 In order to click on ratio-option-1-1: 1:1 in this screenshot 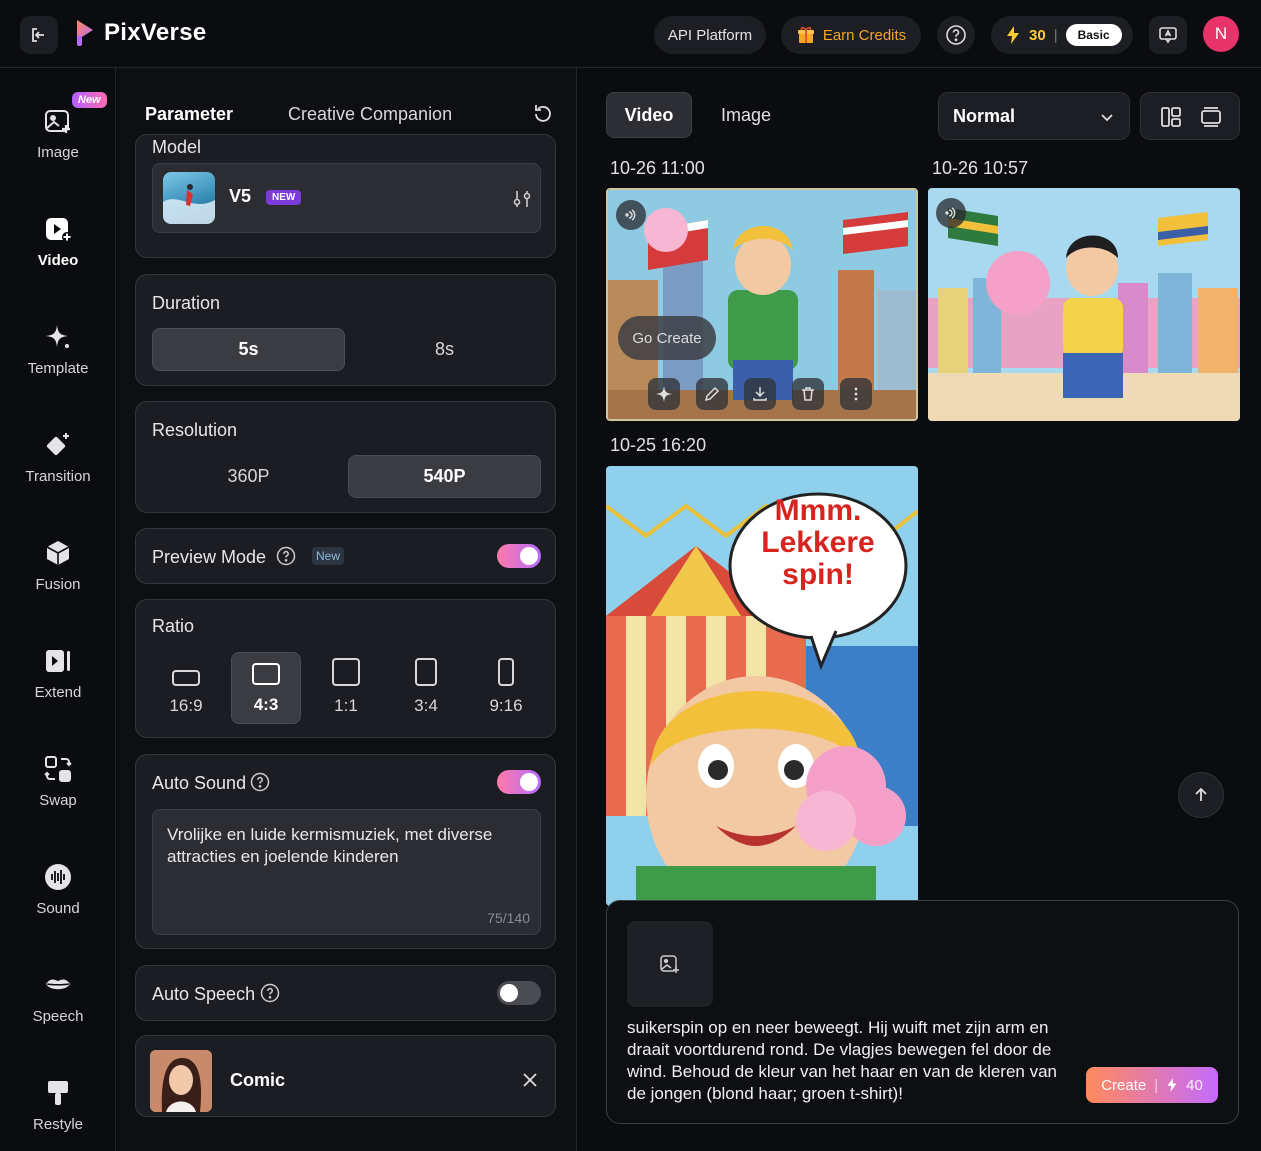, I will do `click(346, 688)`.